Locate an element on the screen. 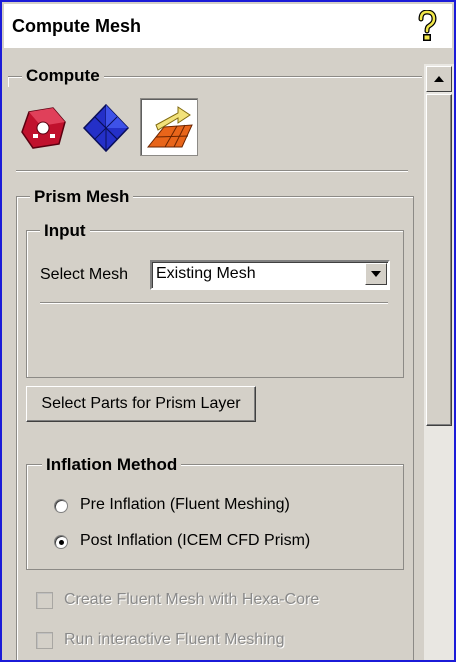 This screenshot has width=456, height=662. select-parts-button: Select Parts for Prism Layer is located at coordinates (141, 404).